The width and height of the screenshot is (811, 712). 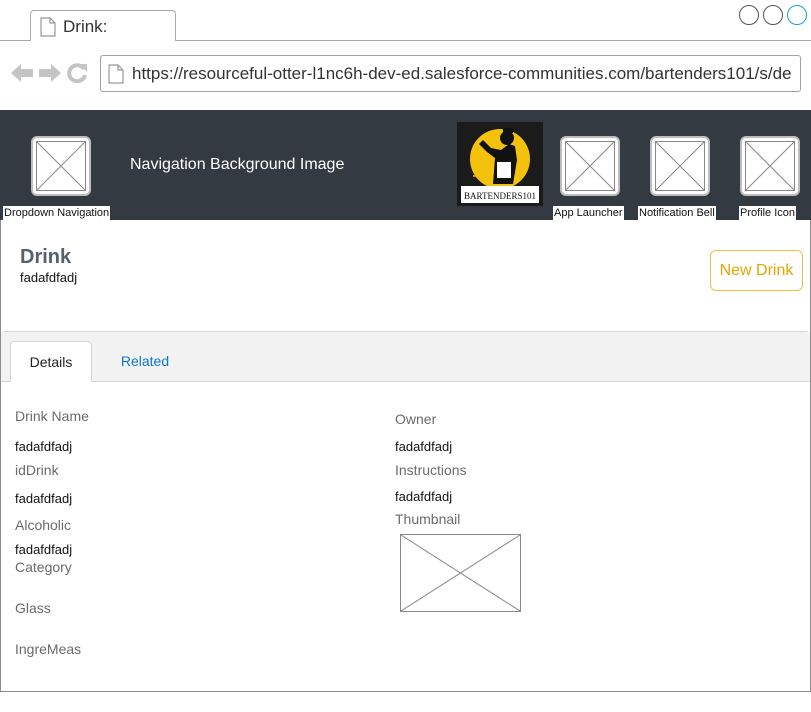 I want to click on owner-value: fadafdfadj, so click(x=424, y=446).